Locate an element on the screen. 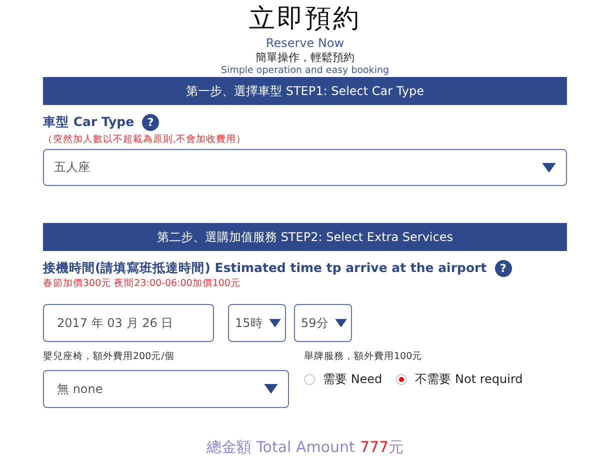 The width and height of the screenshot is (600, 456). currency-unit: 元 is located at coordinates (396, 447).